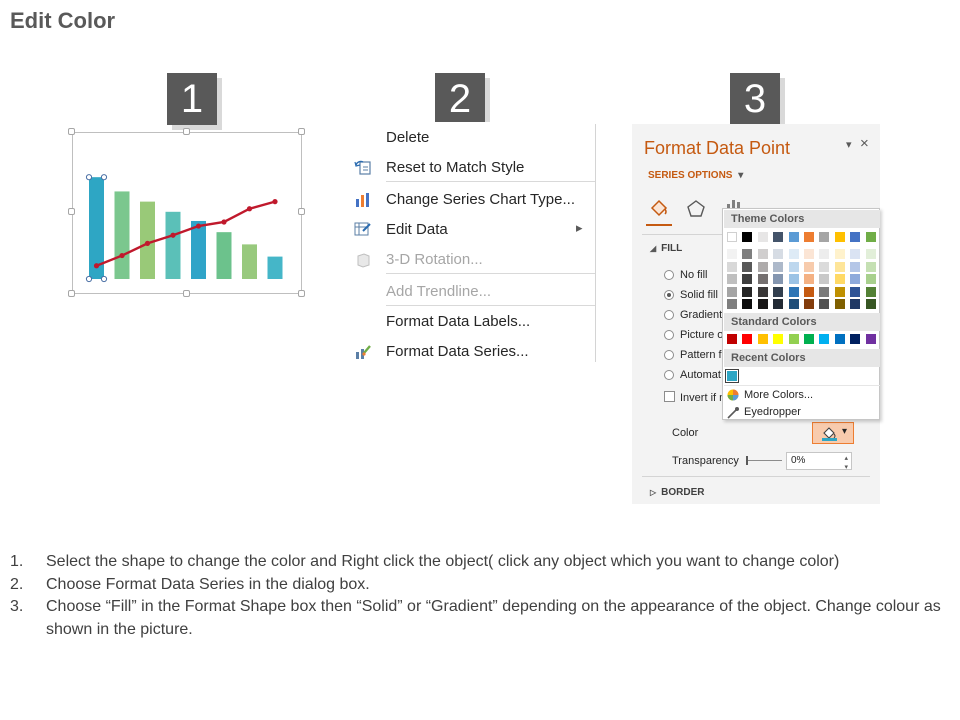 The image size is (960, 720). Describe the element at coordinates (669, 355) in the screenshot. I see `pattern-fill-radio` at that location.